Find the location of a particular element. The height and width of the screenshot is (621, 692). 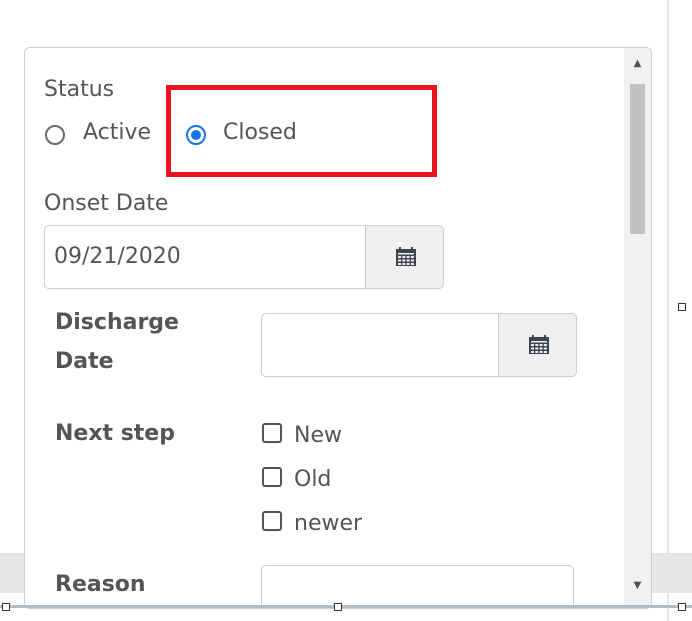

onset-date-label: Onset Date is located at coordinates (106, 203).